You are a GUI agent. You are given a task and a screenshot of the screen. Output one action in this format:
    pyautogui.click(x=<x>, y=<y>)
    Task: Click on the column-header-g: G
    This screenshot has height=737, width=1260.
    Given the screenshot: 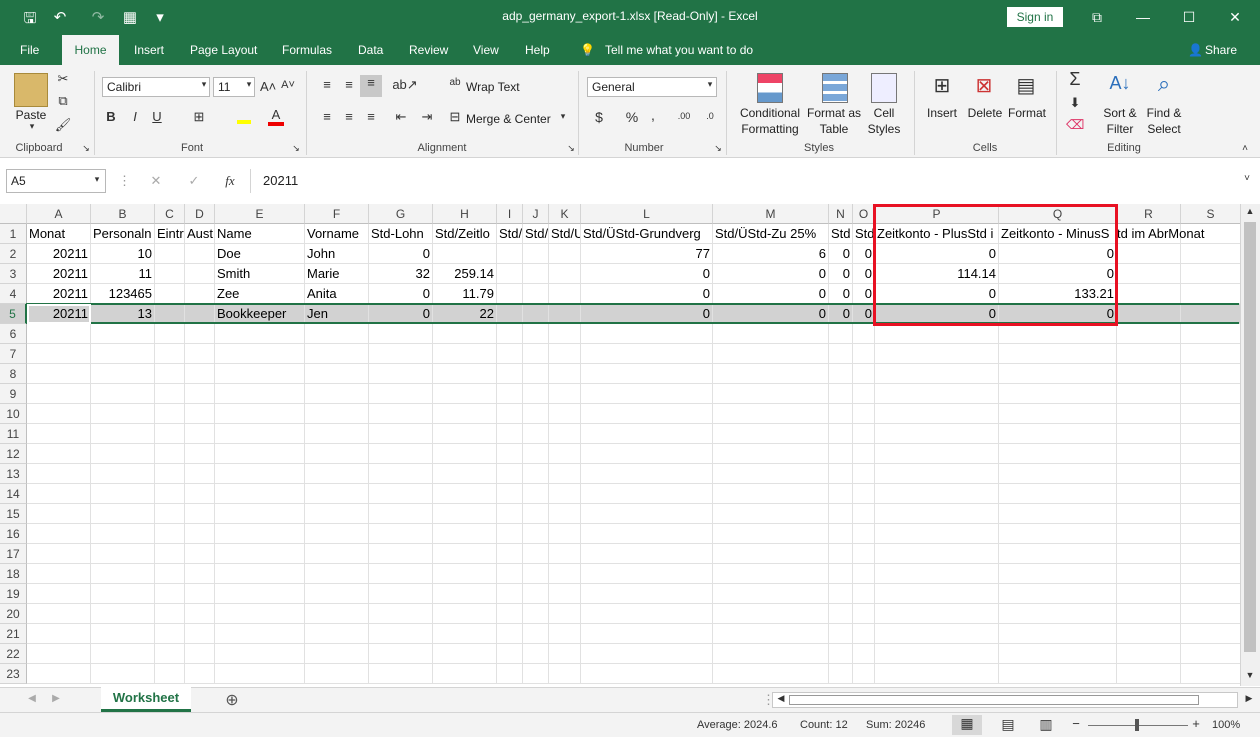 What is the action you would take?
    pyautogui.click(x=401, y=214)
    